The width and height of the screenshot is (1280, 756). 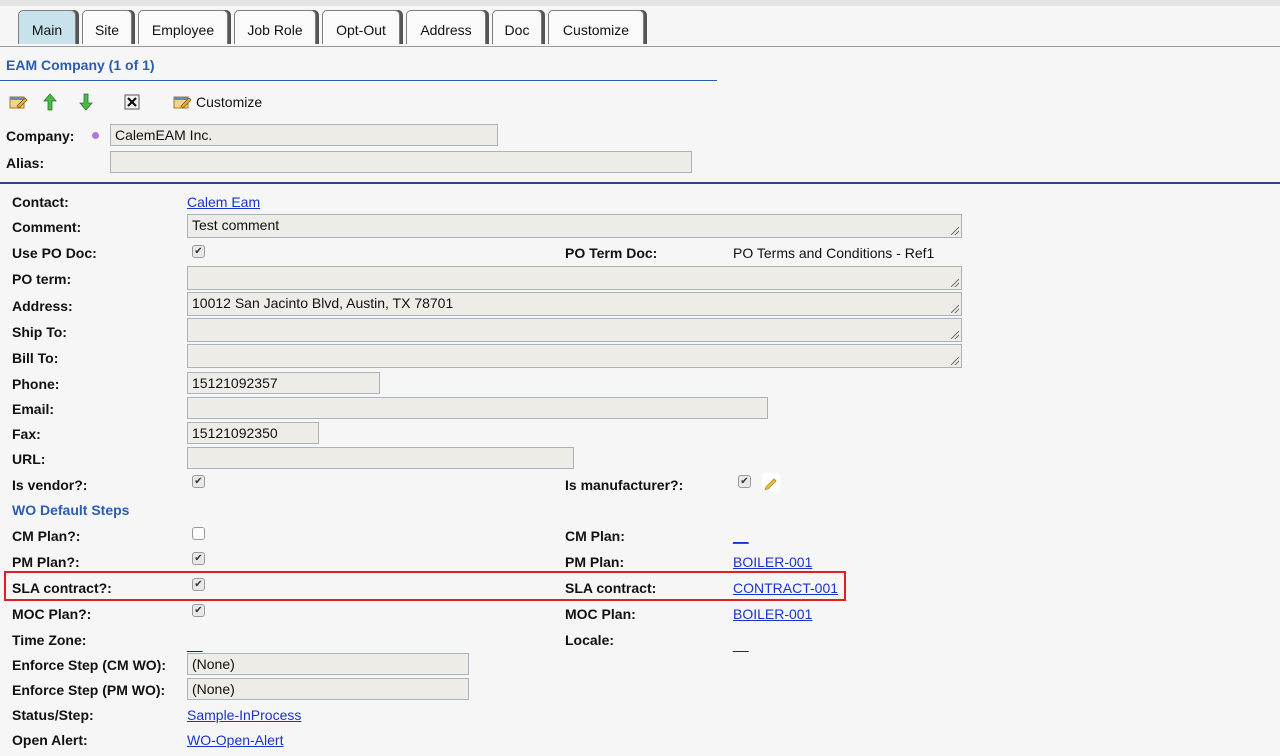 I want to click on move-up-icon, so click(x=50, y=102).